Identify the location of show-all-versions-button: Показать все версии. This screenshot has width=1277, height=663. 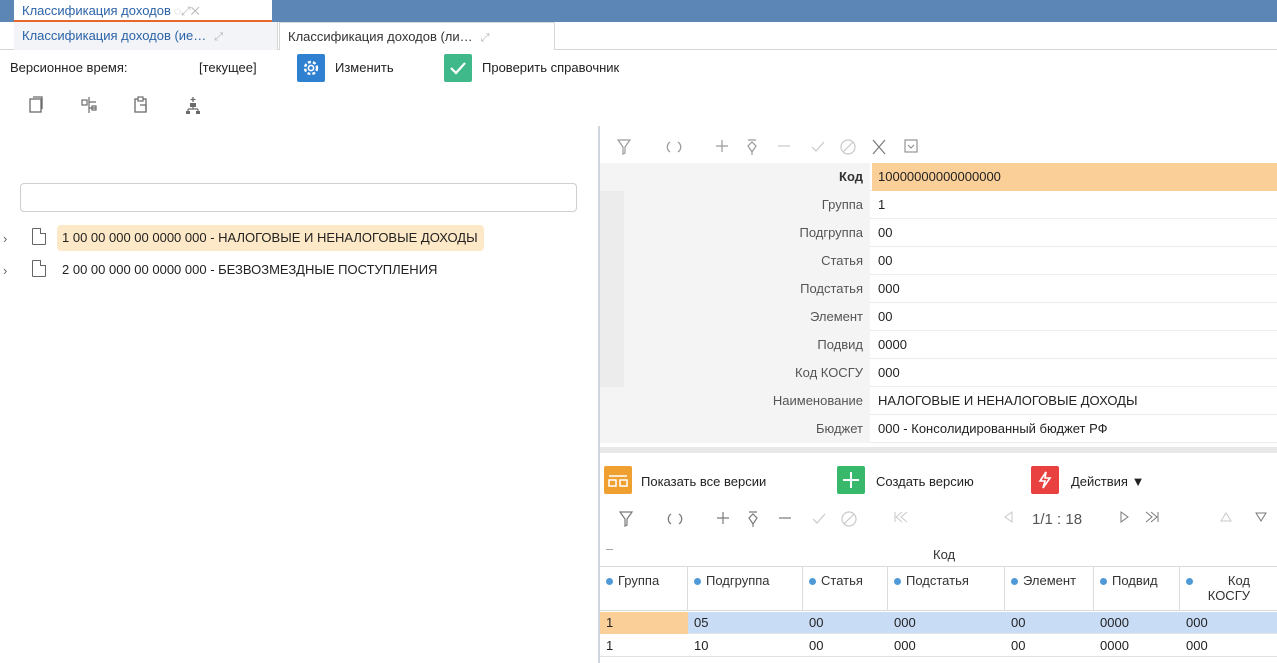
(703, 481).